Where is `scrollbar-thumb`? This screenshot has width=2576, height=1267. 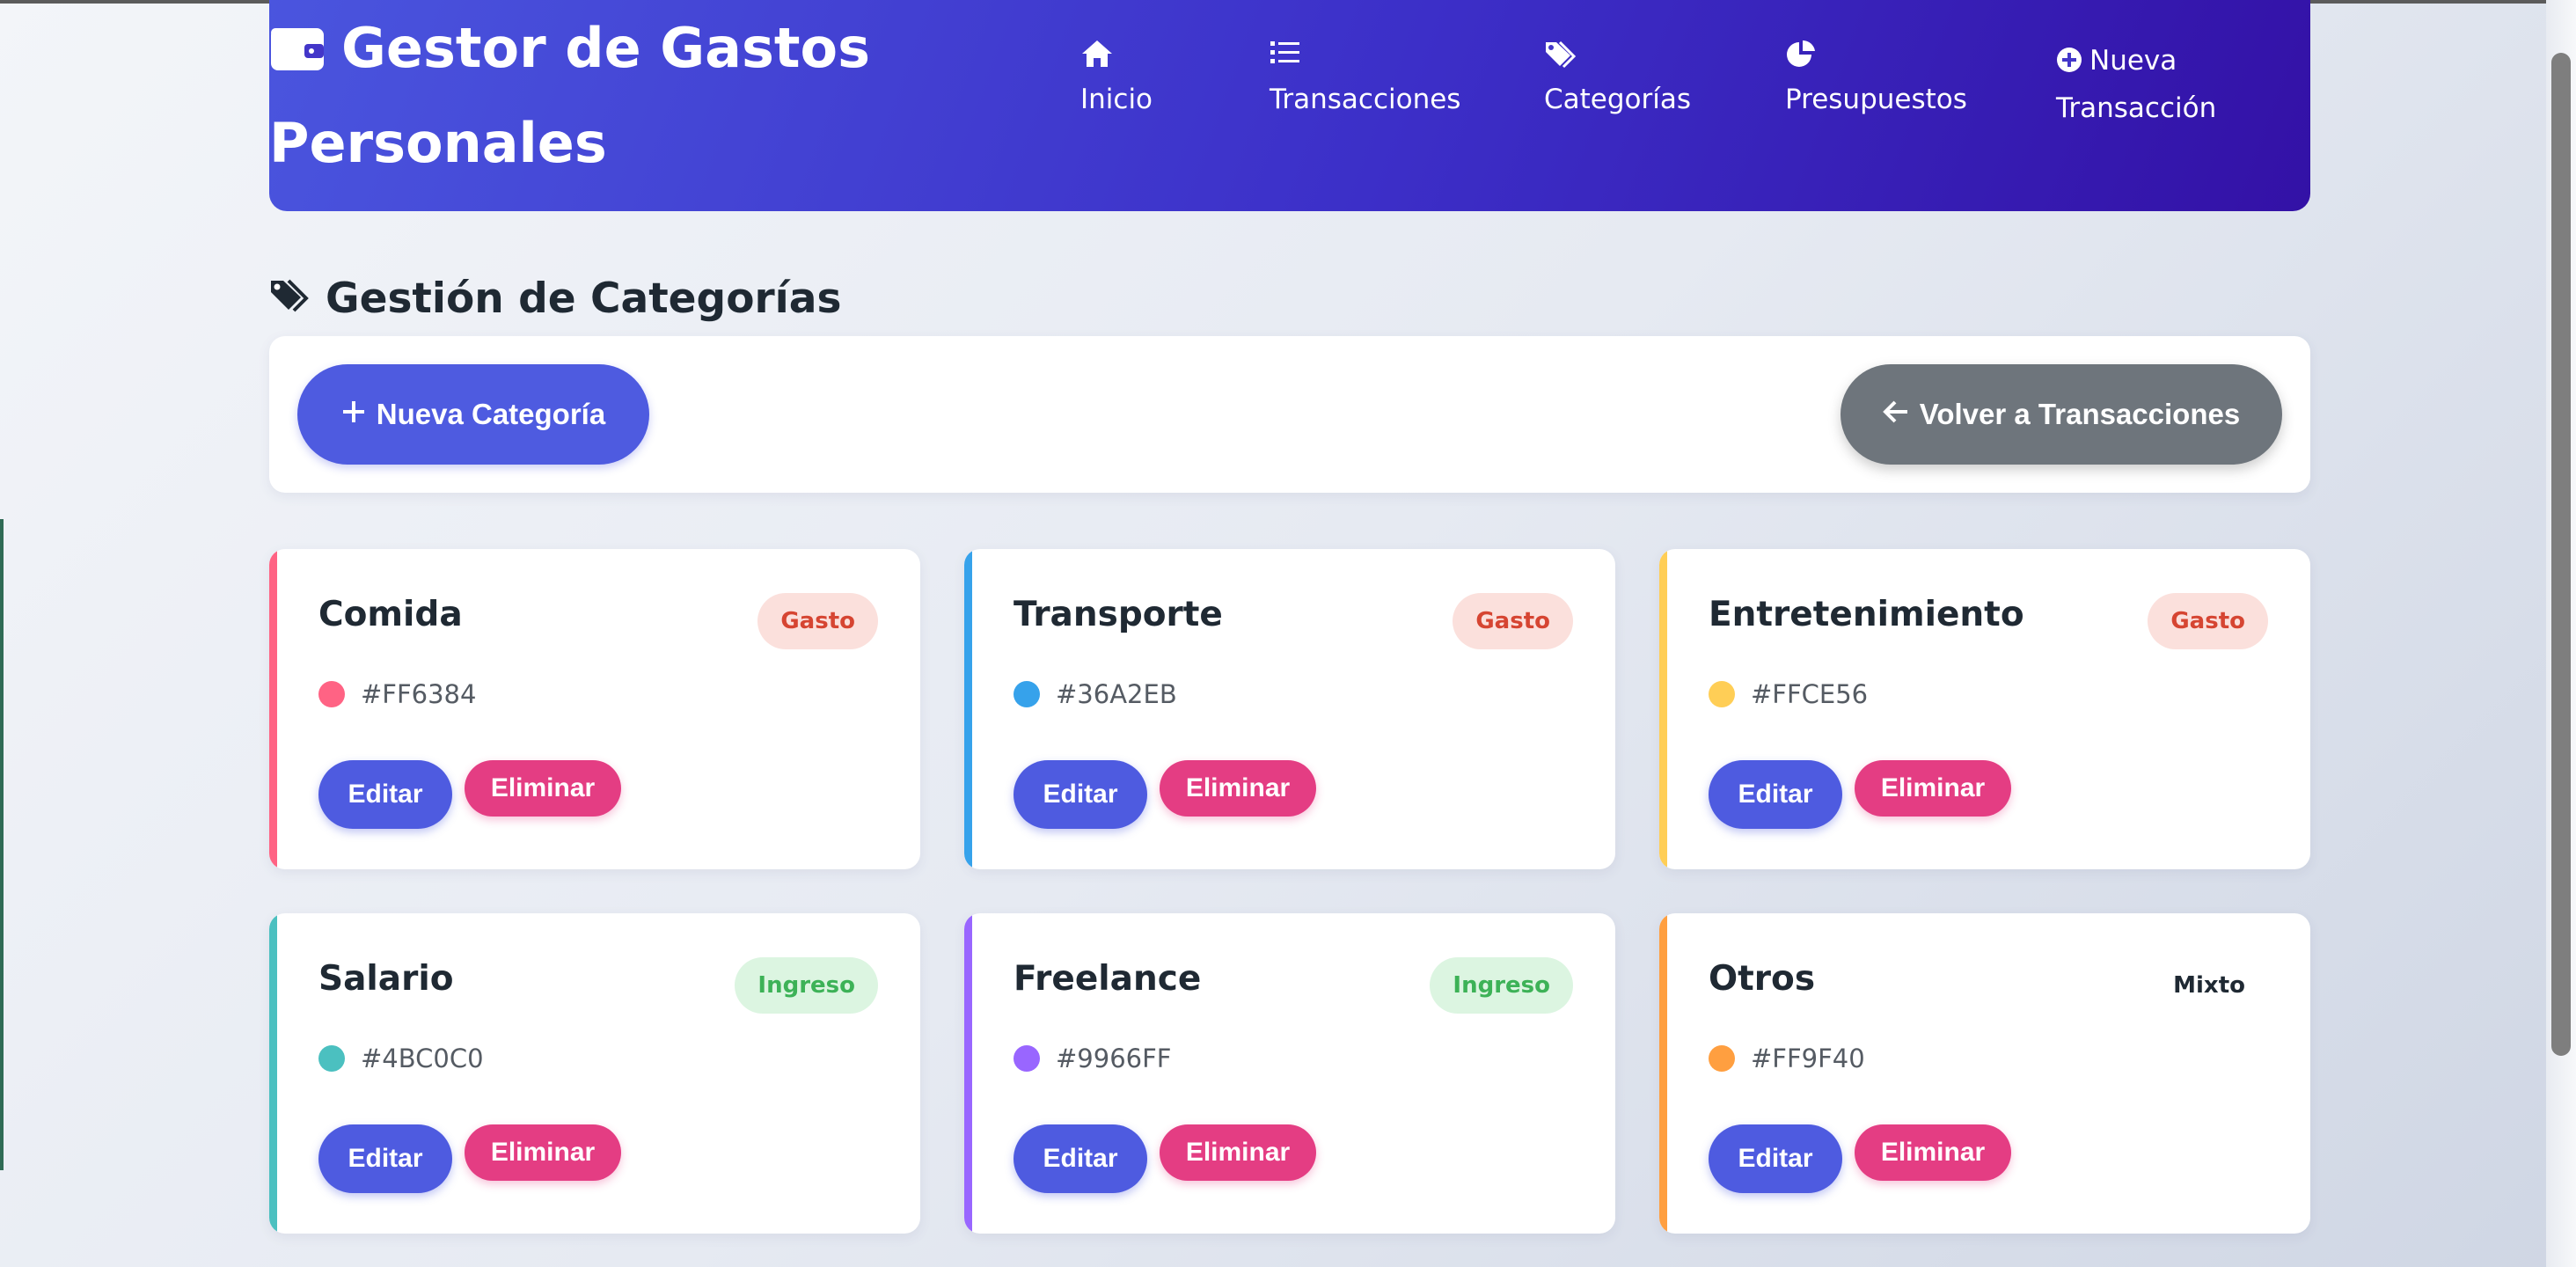 scrollbar-thumb is located at coordinates (2561, 554).